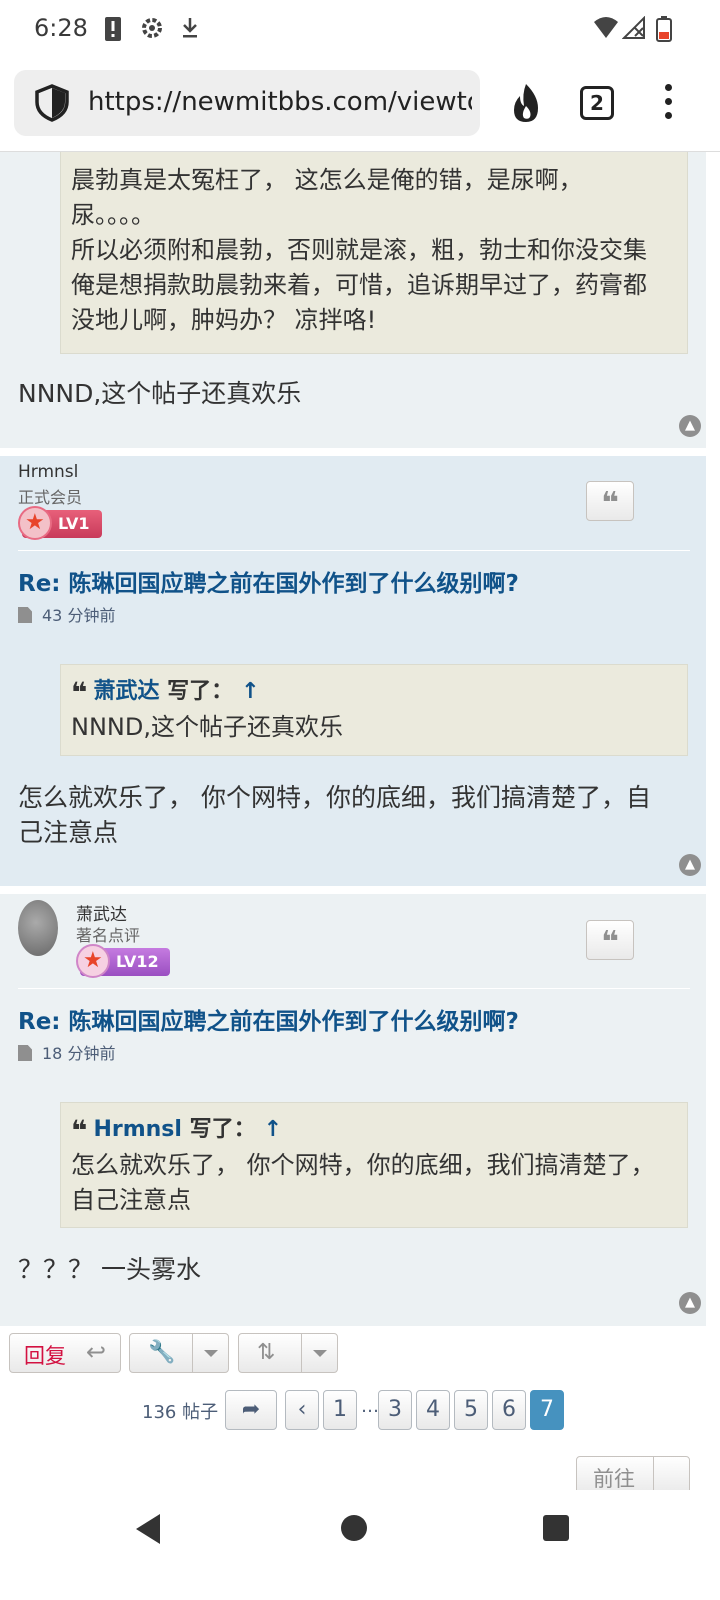  What do you see at coordinates (109, 1269) in the screenshot?
I see `post-text: ？？？ 一头雾水` at bounding box center [109, 1269].